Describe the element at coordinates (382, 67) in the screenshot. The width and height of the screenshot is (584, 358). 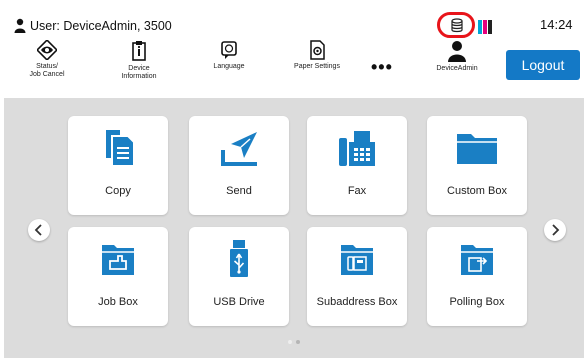
I see `more-button: •••` at that location.